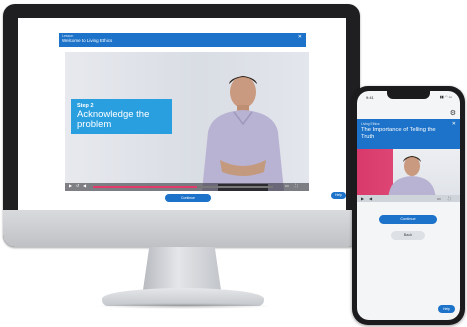  I want to click on video-progress-fill, so click(145, 187).